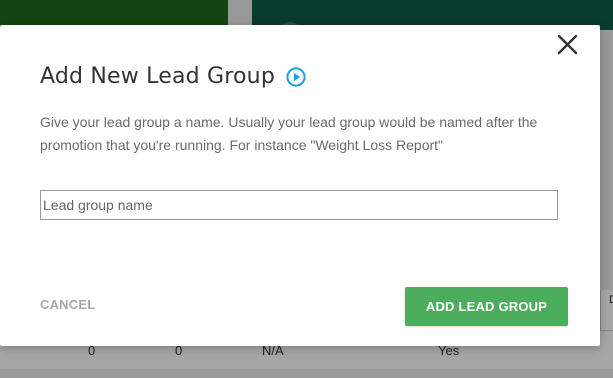 The image size is (613, 378). What do you see at coordinates (299, 205) in the screenshot?
I see `lead-group-name-input` at bounding box center [299, 205].